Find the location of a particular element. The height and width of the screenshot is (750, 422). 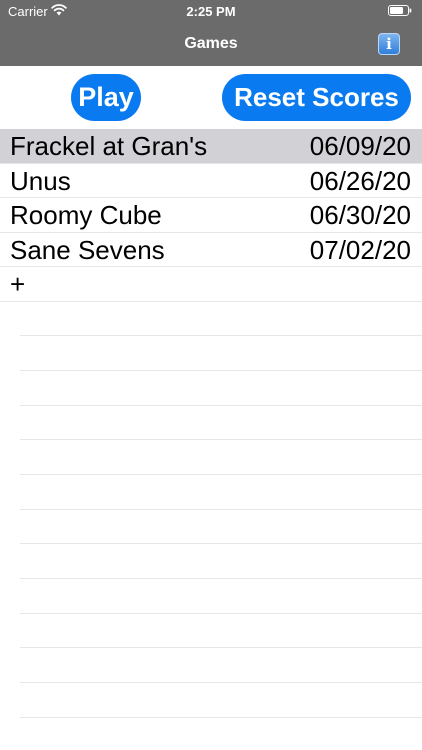

status-bar: Carrier 2:25 PM is located at coordinates (211, 11).